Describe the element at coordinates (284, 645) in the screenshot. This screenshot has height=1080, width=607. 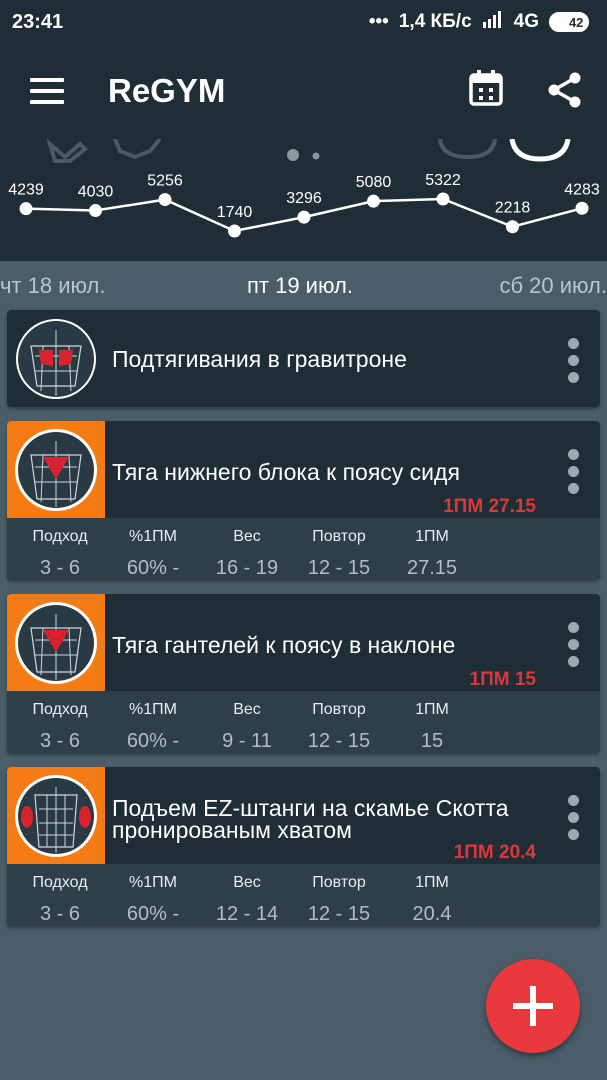
I see `exercise-title: Тяга гантелей к поясу в наклоне` at that location.